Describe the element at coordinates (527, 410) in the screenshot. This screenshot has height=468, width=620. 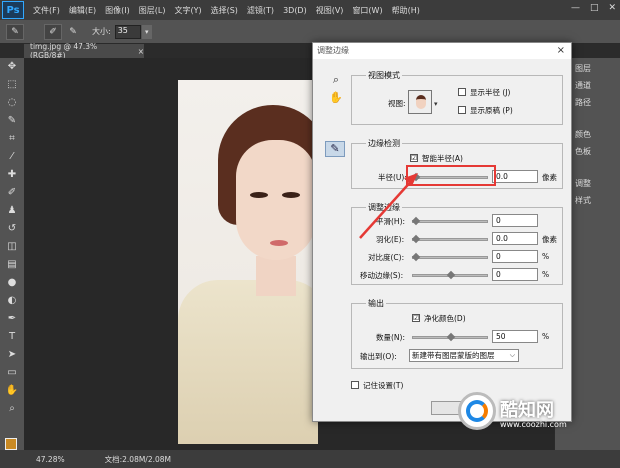
I see `watermark-title: 酷知网` at that location.